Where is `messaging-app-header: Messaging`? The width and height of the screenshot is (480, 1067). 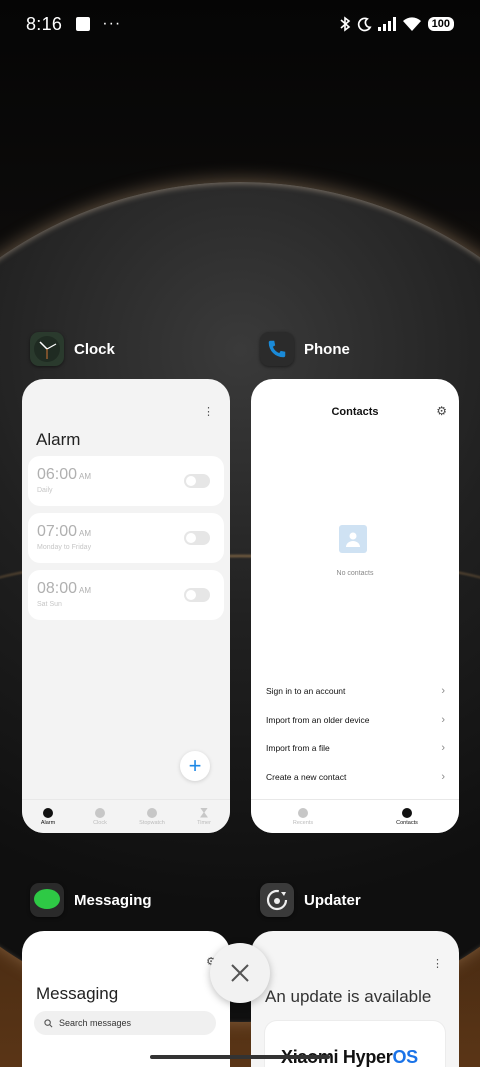 messaging-app-header: Messaging is located at coordinates (91, 900).